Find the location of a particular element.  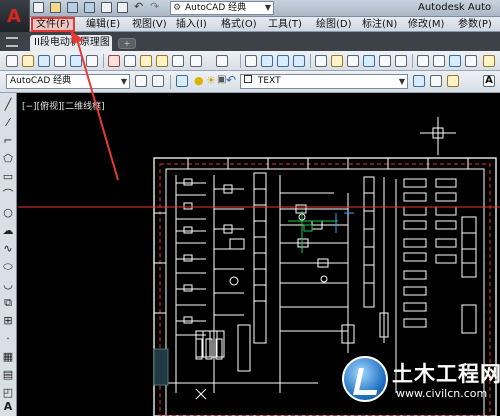

watermark-title: 土木工程网 is located at coordinates (446, 374).